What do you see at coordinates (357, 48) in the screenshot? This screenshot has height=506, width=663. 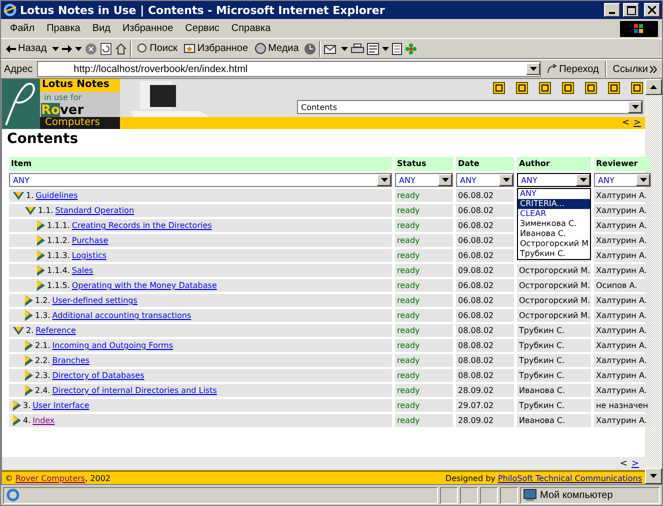 I see `print-icon` at bounding box center [357, 48].